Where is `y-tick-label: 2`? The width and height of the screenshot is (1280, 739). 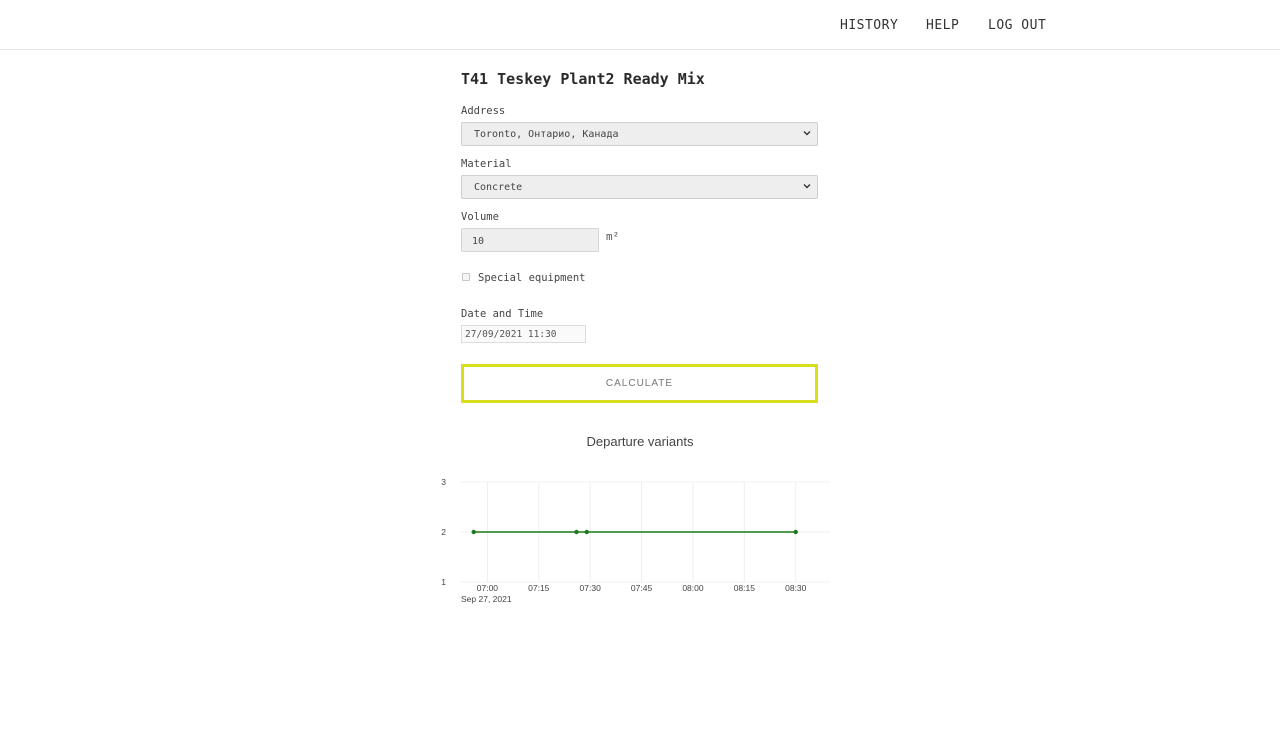
y-tick-label: 2 is located at coordinates (443, 532).